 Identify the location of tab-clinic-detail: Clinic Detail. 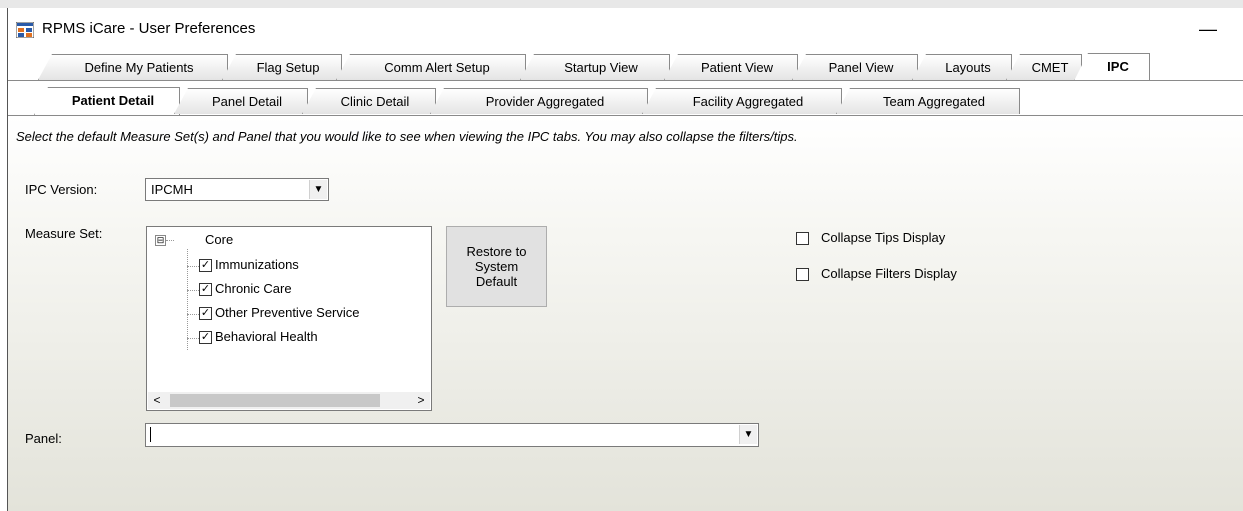
(369, 101).